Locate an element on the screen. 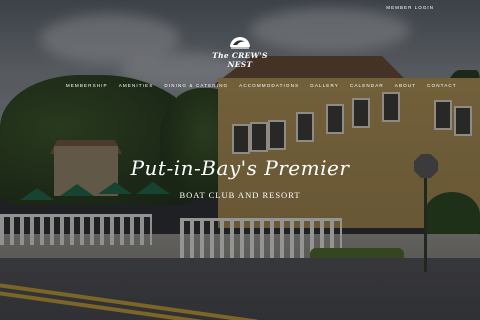 Image resolution: width=480 pixels, height=320 pixels. hero-subtitle: BOAT CLUB AND RESORT is located at coordinates (240, 195).